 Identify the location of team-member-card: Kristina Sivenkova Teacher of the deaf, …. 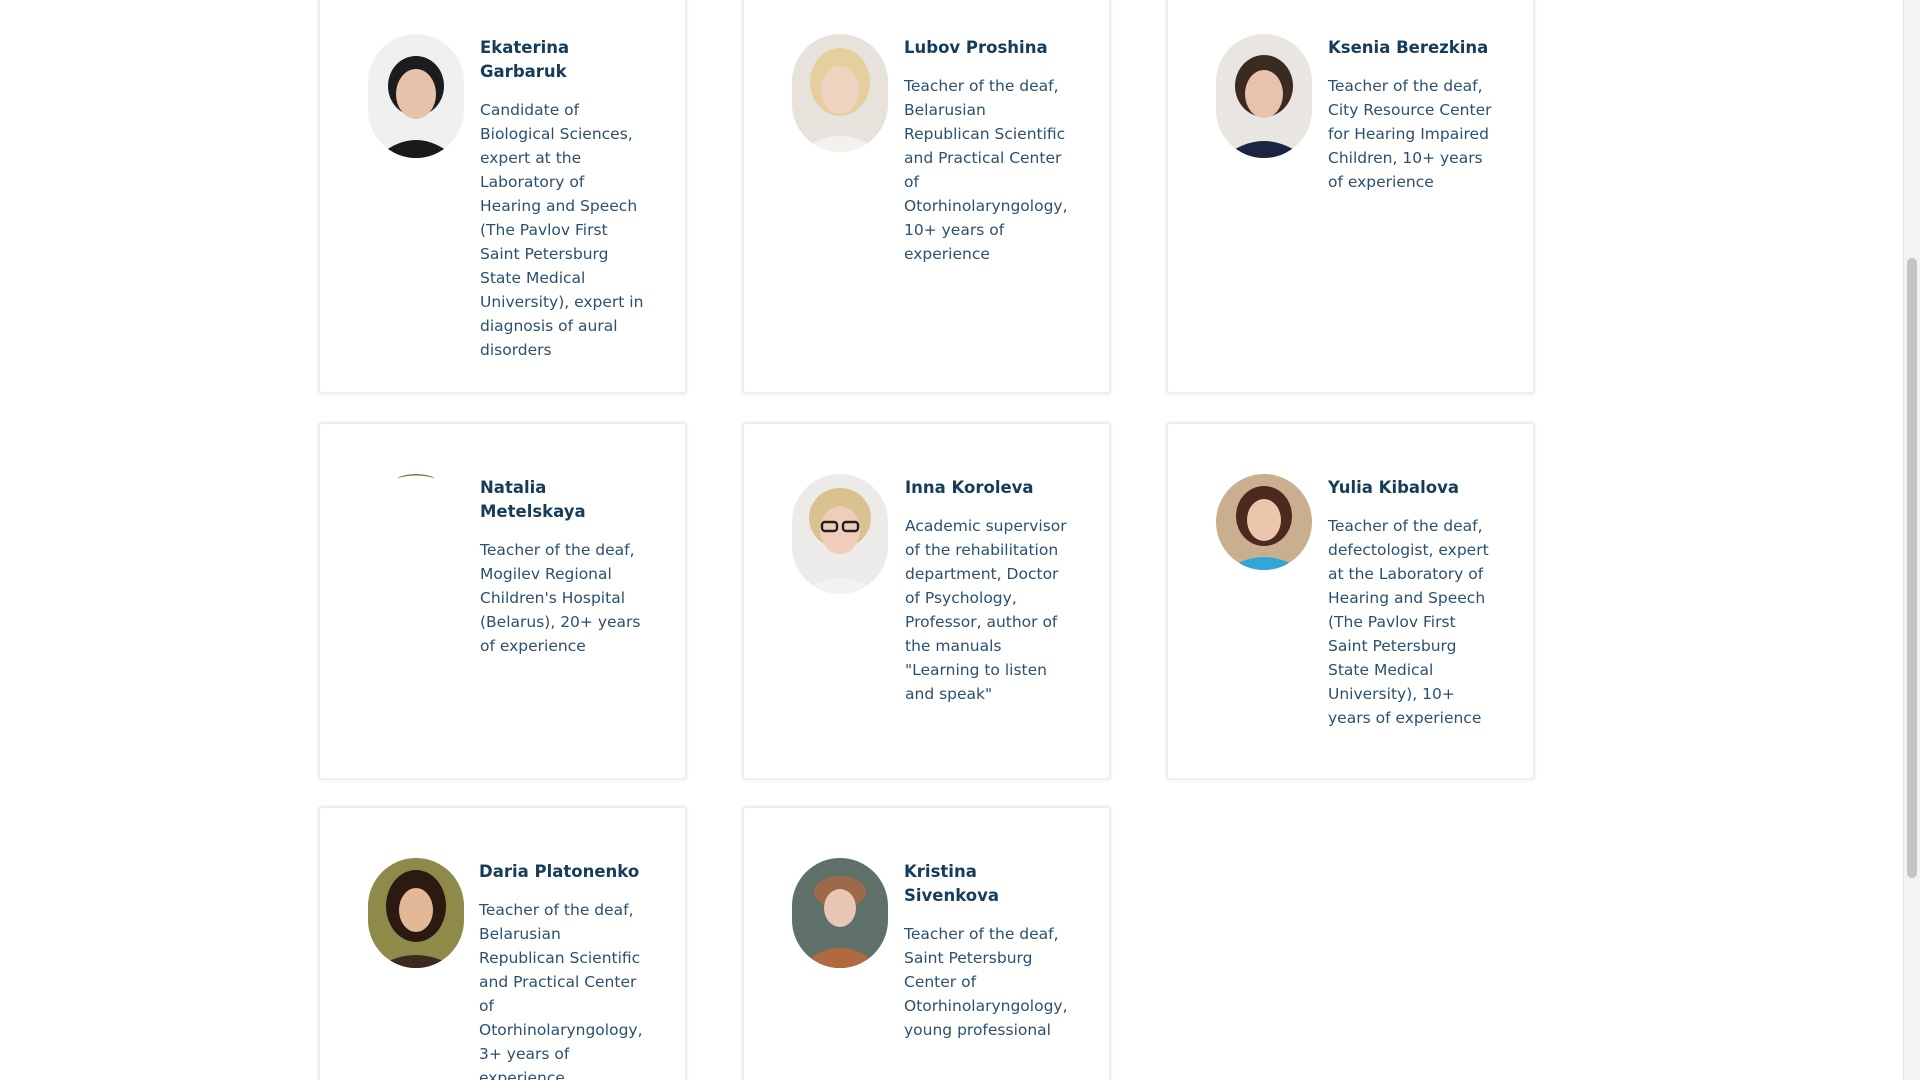
(926, 943).